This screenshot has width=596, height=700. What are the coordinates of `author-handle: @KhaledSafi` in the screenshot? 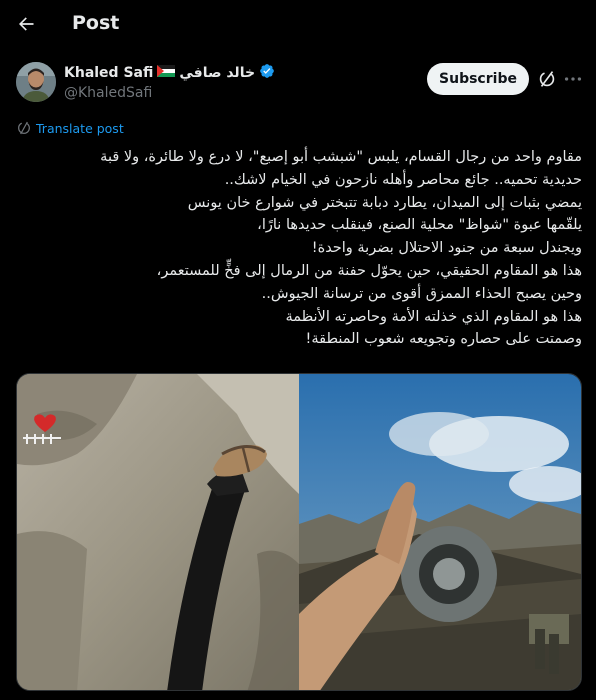 It's located at (169, 93).